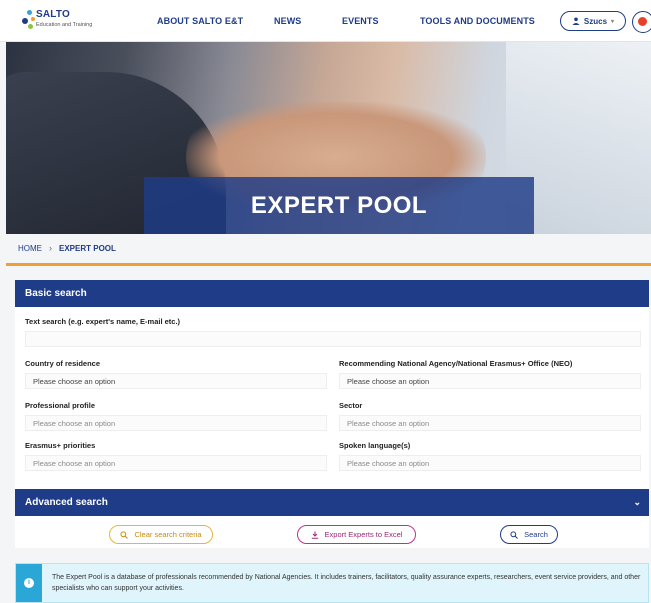 This screenshot has width=651, height=603. I want to click on nav-about: ABOUT SALTO E&T, so click(200, 21).